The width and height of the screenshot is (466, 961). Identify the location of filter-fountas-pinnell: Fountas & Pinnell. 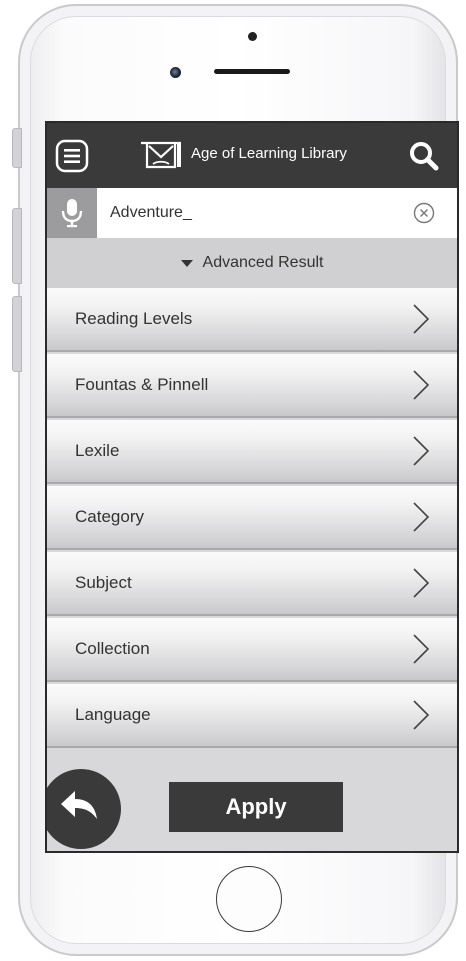
(252, 386).